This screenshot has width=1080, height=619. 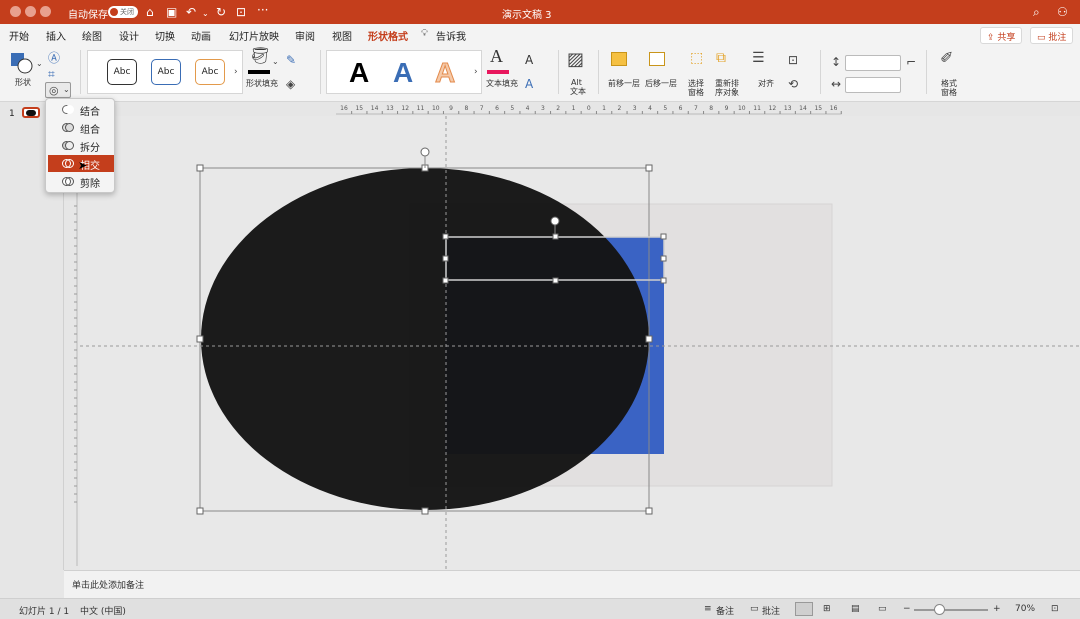 I want to click on text-box-icon: Ⓐ, so click(x=54, y=58).